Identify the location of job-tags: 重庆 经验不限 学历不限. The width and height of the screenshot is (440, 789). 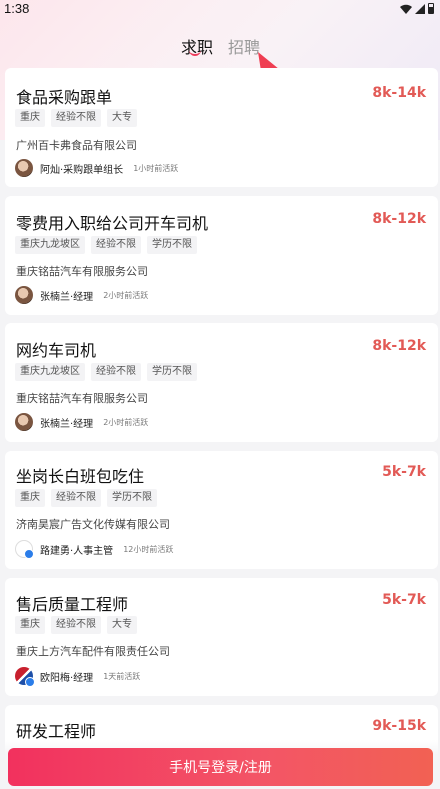
(86, 498).